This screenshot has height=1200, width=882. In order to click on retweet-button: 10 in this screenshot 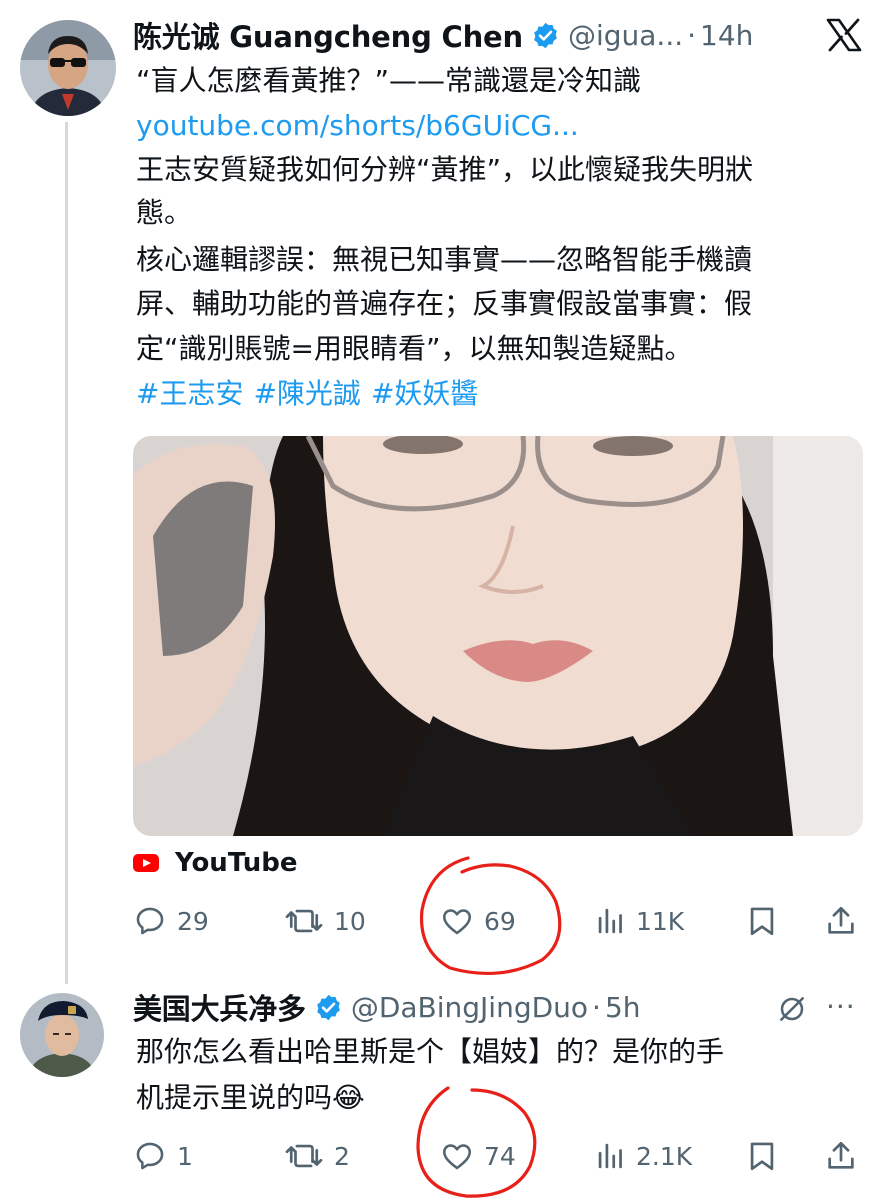, I will do `click(325, 921)`.